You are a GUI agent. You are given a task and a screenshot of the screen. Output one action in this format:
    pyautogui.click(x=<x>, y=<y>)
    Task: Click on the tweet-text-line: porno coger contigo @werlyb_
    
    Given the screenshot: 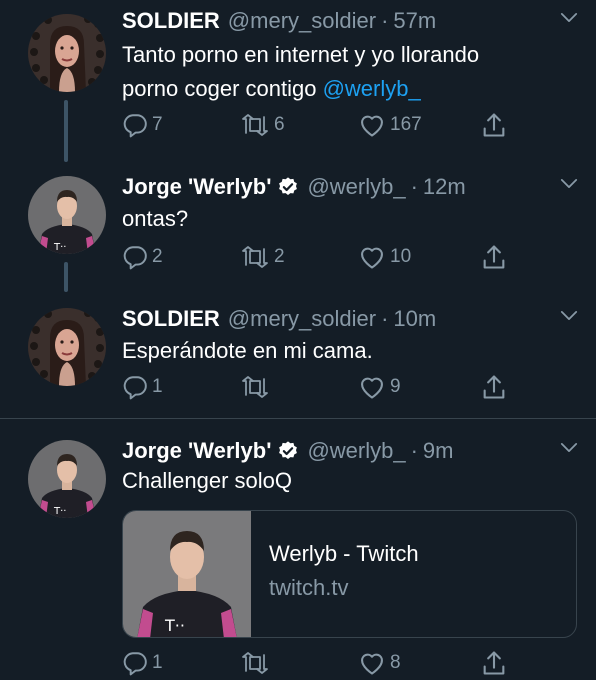 What is the action you would take?
    pyautogui.click(x=347, y=89)
    